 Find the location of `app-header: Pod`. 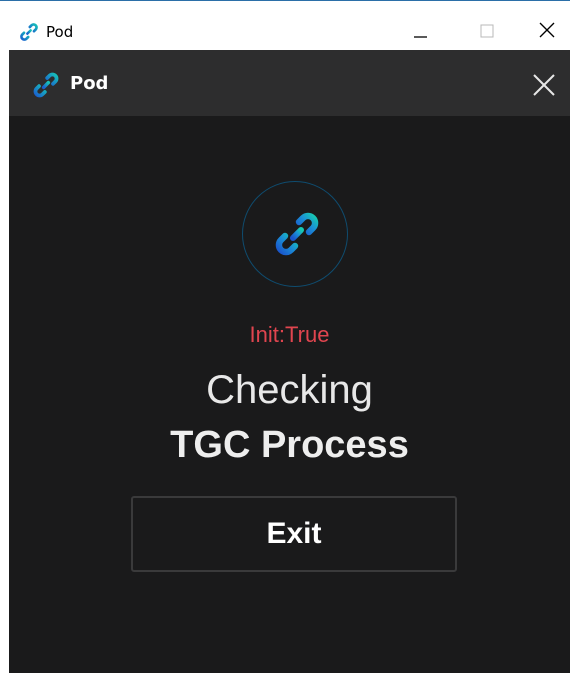

app-header: Pod is located at coordinates (289, 83).